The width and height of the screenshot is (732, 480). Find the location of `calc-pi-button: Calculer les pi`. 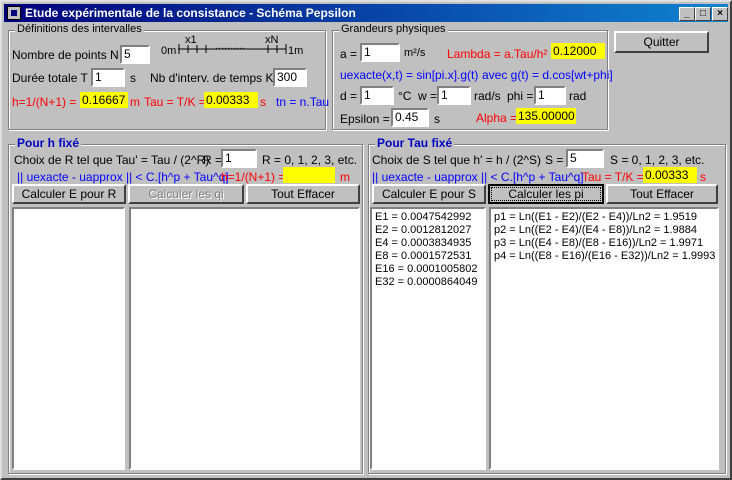

calc-pi-button: Calculer les pi is located at coordinates (546, 194).